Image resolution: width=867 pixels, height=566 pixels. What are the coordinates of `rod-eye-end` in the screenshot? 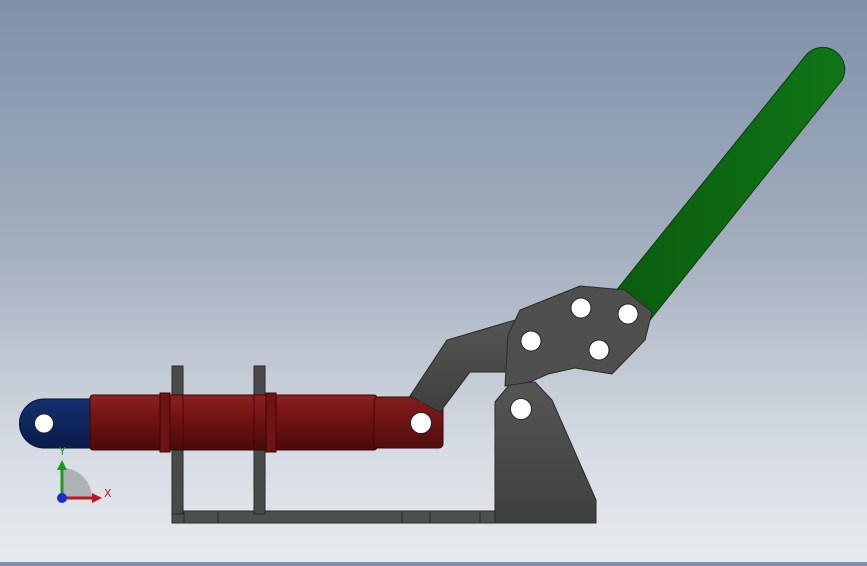 It's located at (58, 423).